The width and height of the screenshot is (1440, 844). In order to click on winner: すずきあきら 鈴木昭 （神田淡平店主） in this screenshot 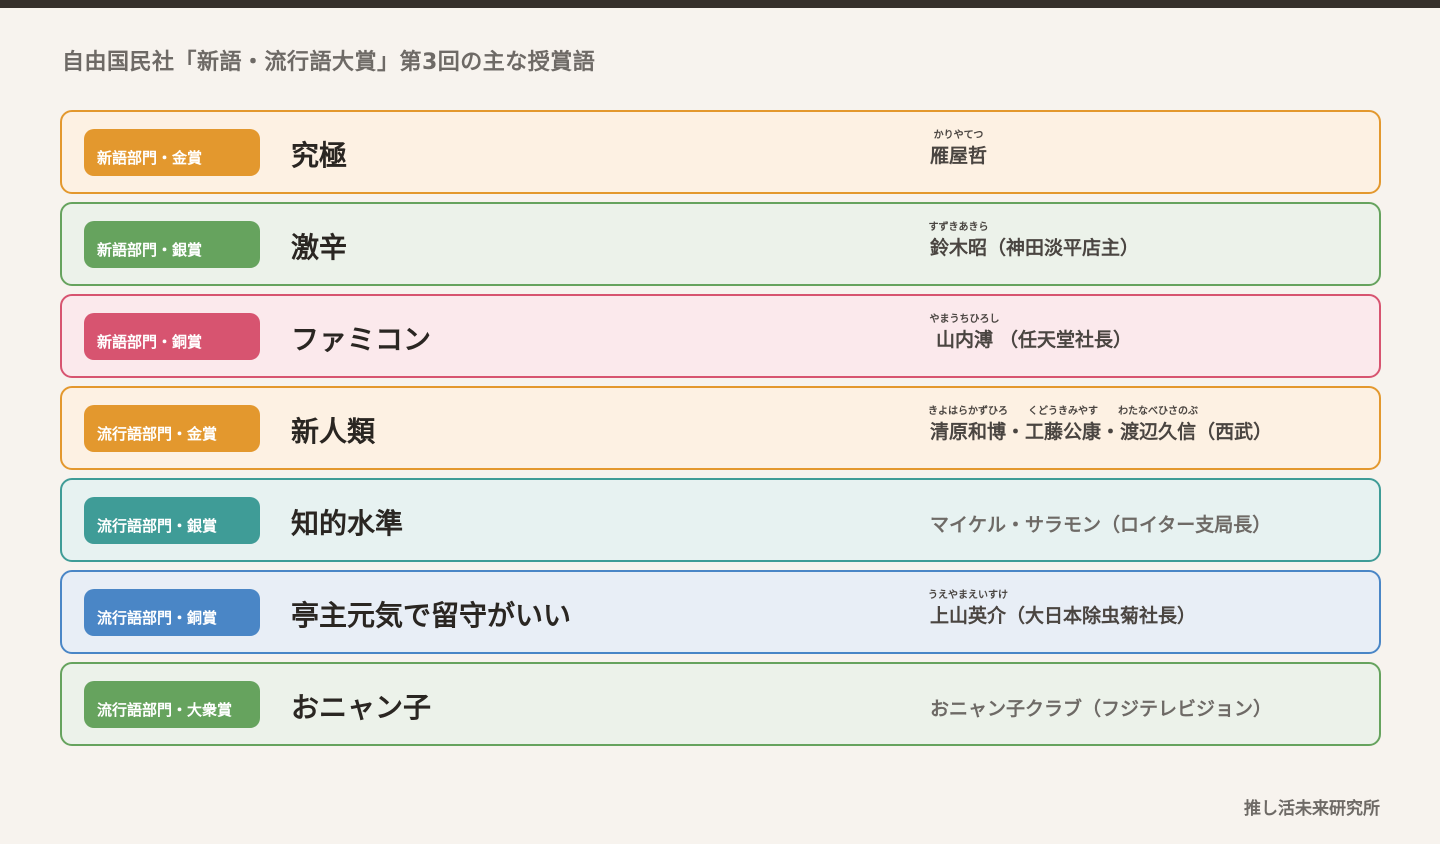, I will do `click(1034, 241)`.